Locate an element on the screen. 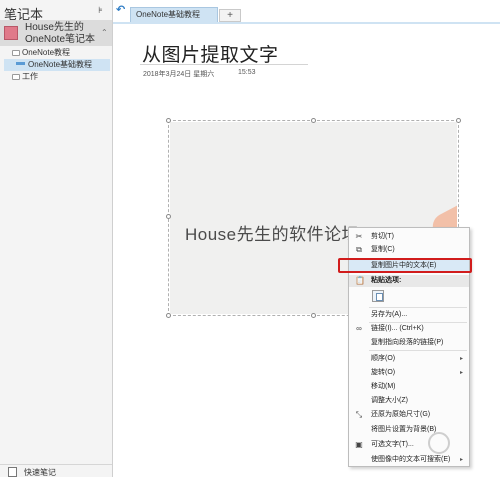 This screenshot has width=500, height=477. menu-item-order: 顺序(O) ▸ is located at coordinates (409, 359).